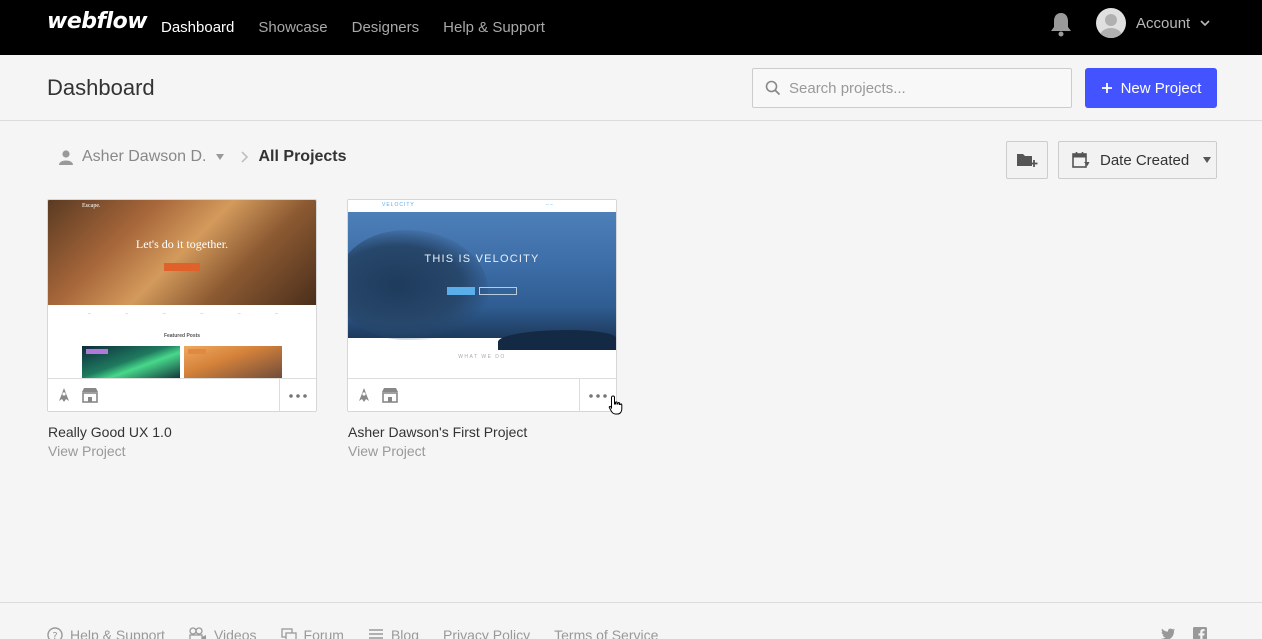 This screenshot has height=639, width=1262. Describe the element at coordinates (312, 633) in the screenshot. I see `footer-link-forum: Forum` at that location.